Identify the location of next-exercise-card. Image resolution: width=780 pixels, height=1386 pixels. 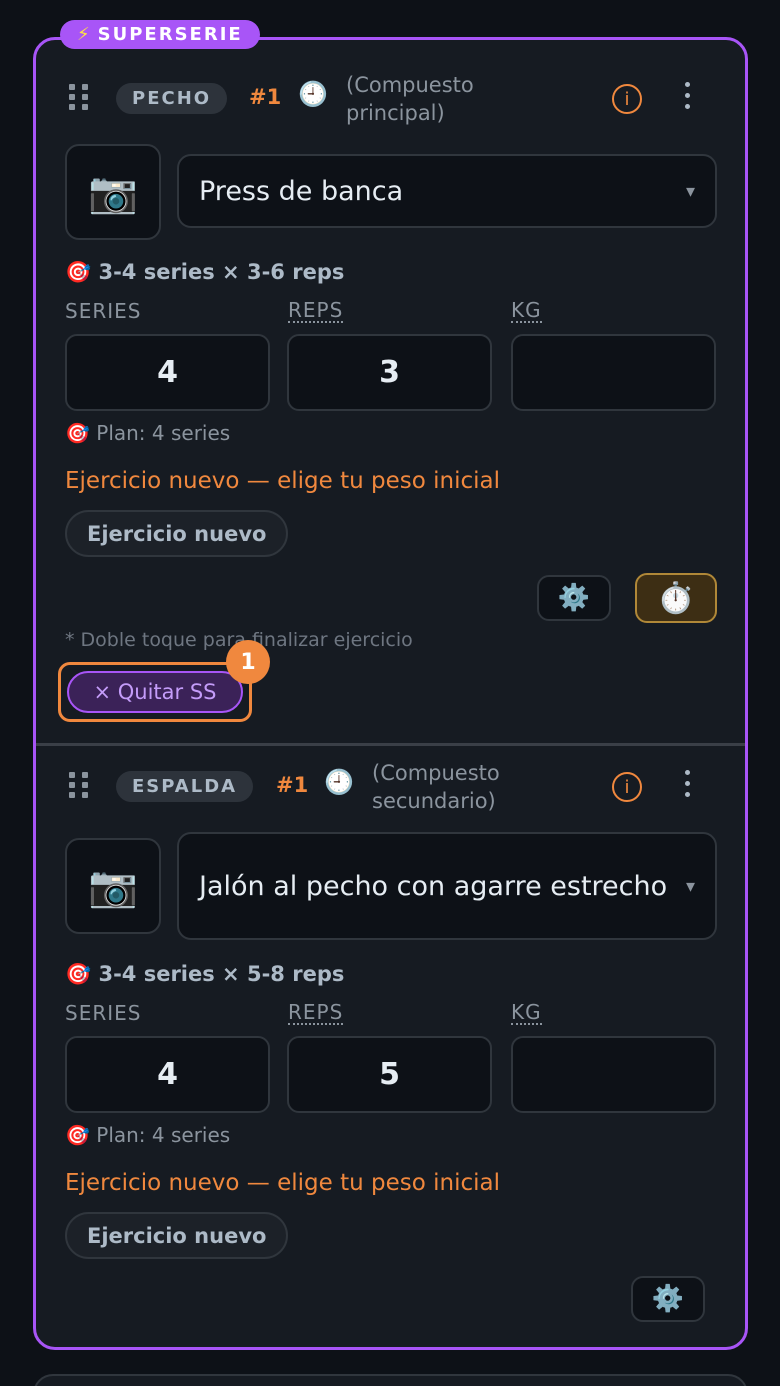
(390, 1380).